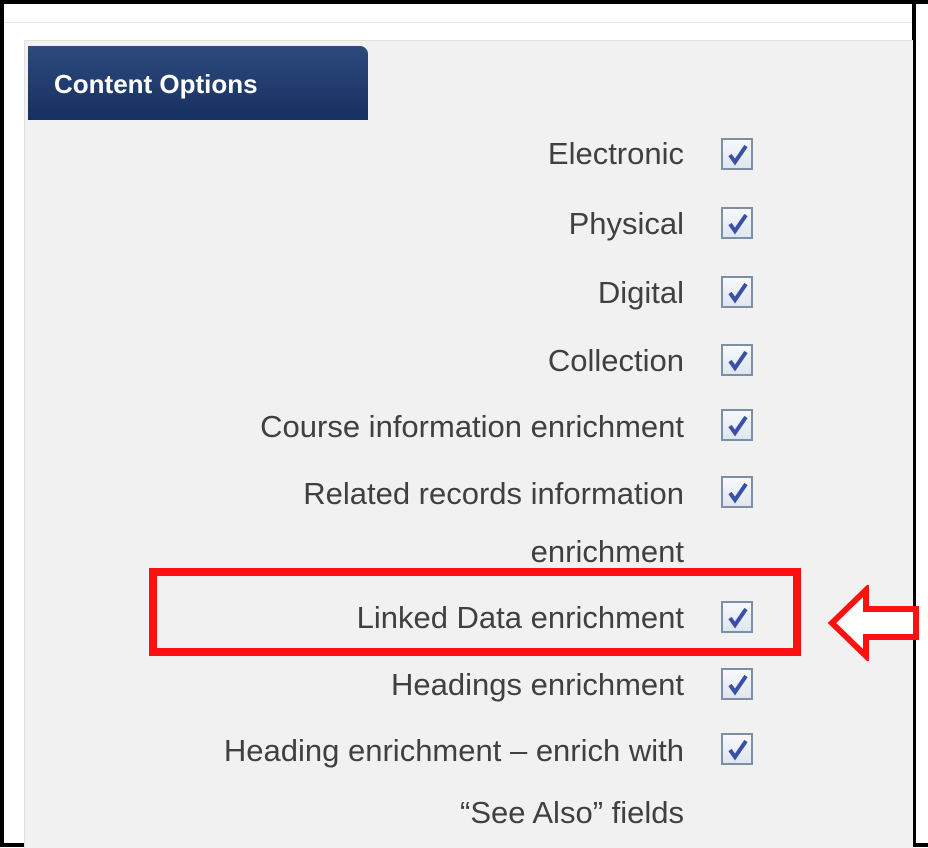  What do you see at coordinates (475, 612) in the screenshot?
I see `highlight-box` at bounding box center [475, 612].